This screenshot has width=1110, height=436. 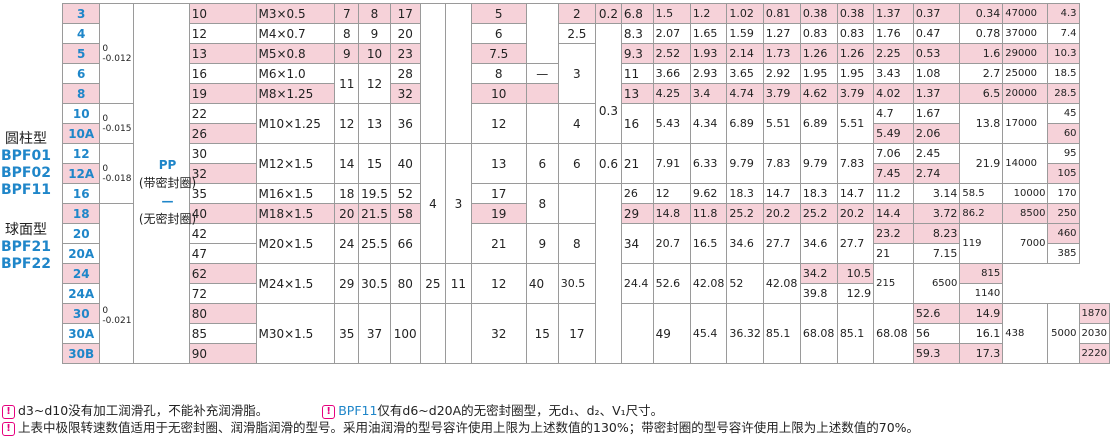 What do you see at coordinates (222, 133) in the screenshot?
I see `cell: 26` at bounding box center [222, 133].